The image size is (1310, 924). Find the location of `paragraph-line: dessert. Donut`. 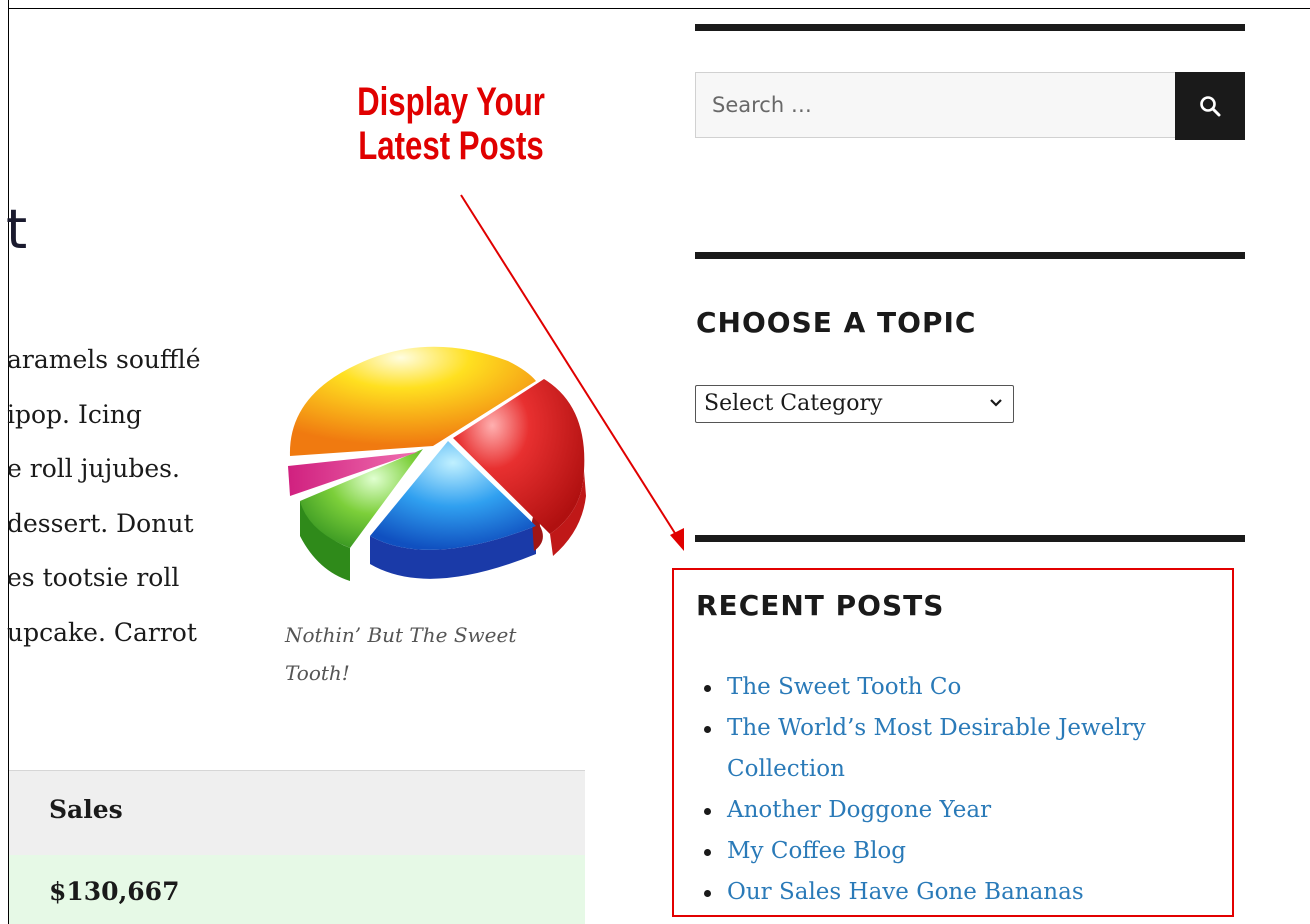

paragraph-line: dessert. Donut is located at coordinates (100, 523).